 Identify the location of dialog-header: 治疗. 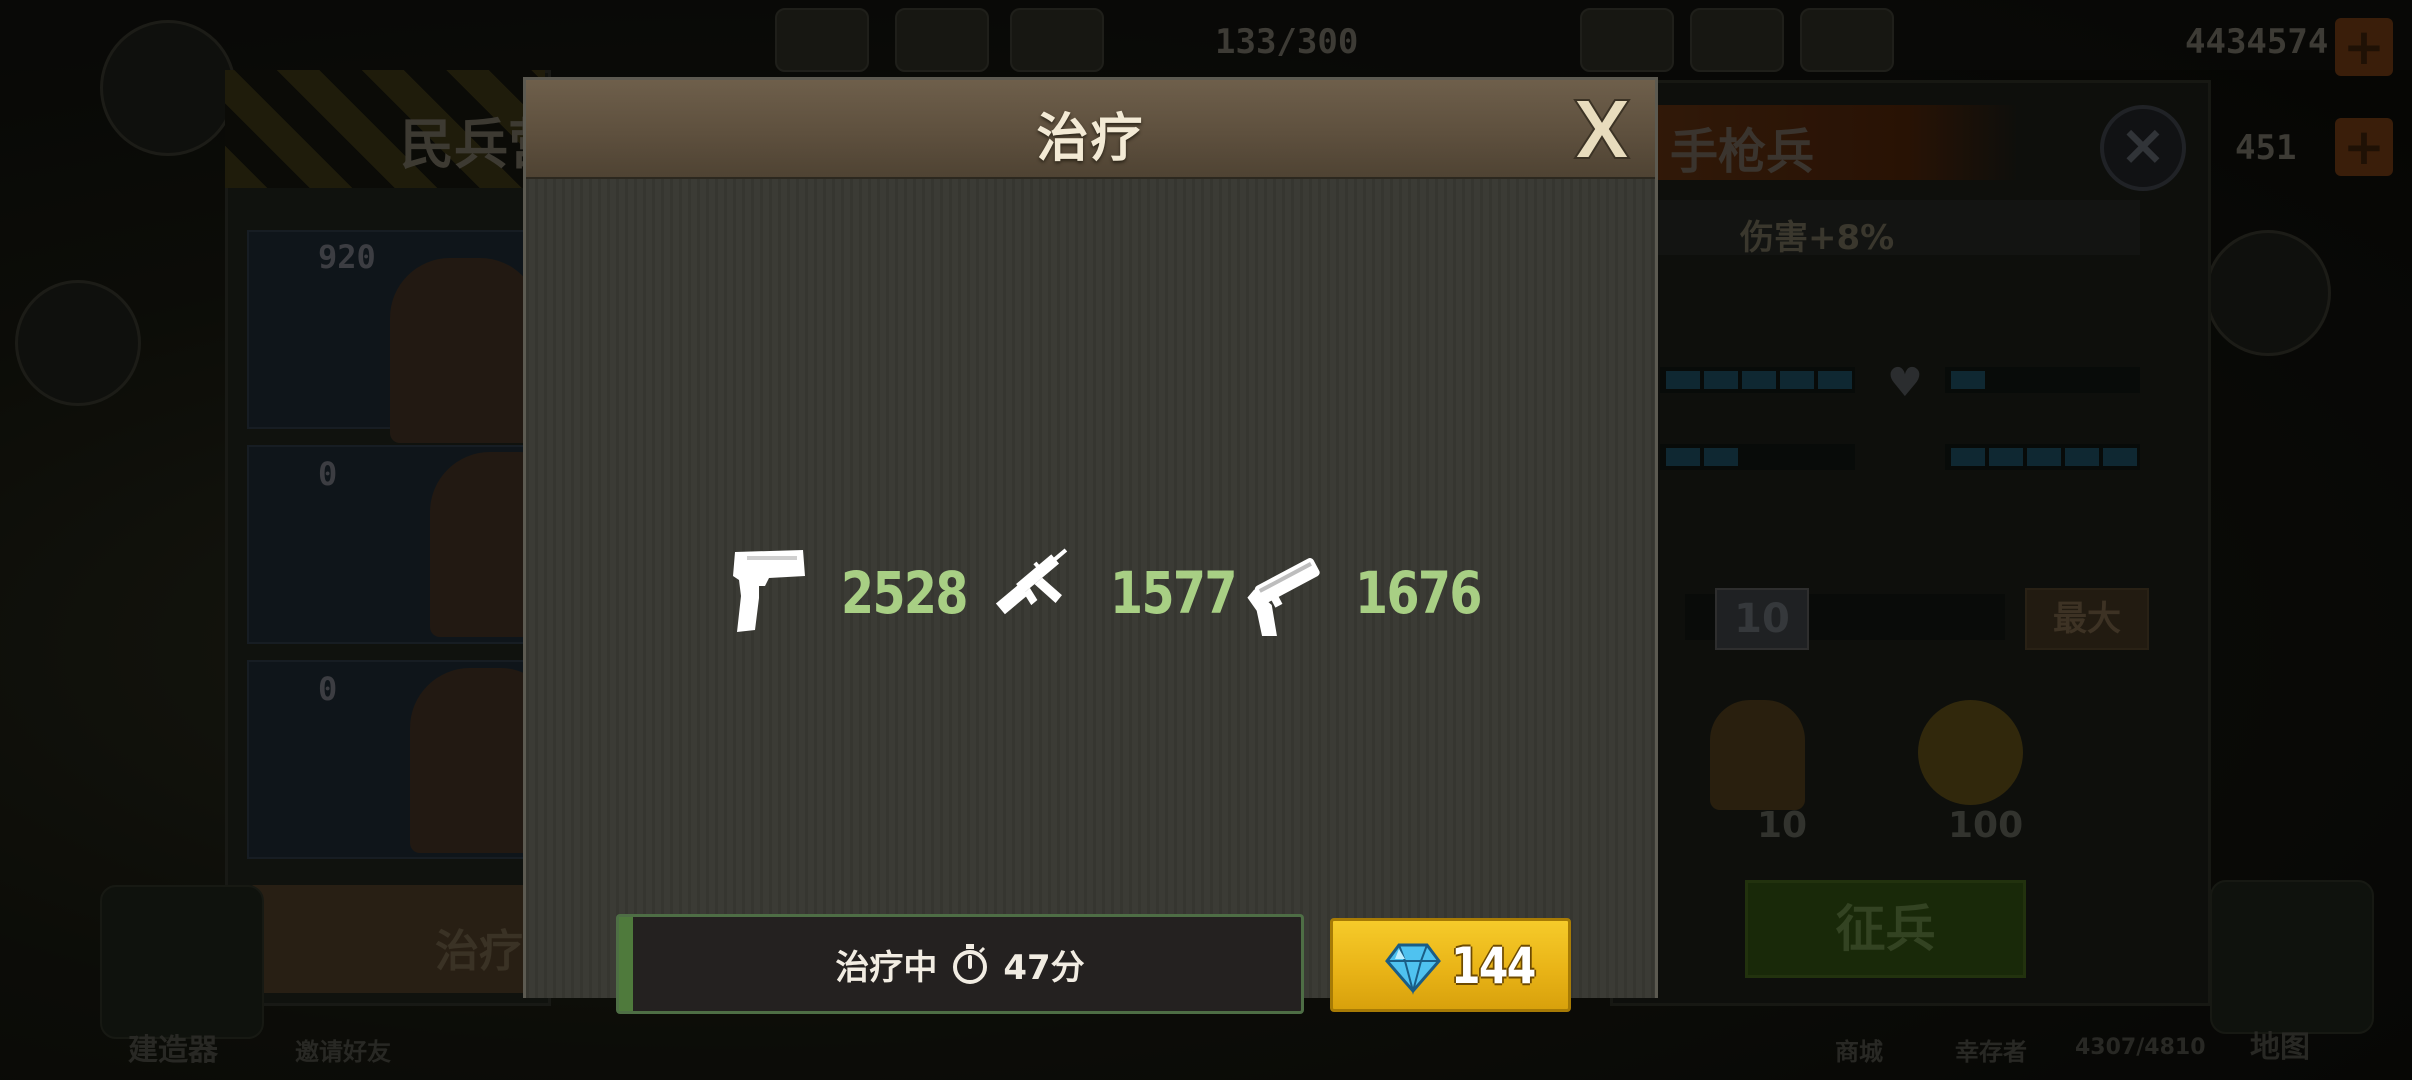
(1090, 129).